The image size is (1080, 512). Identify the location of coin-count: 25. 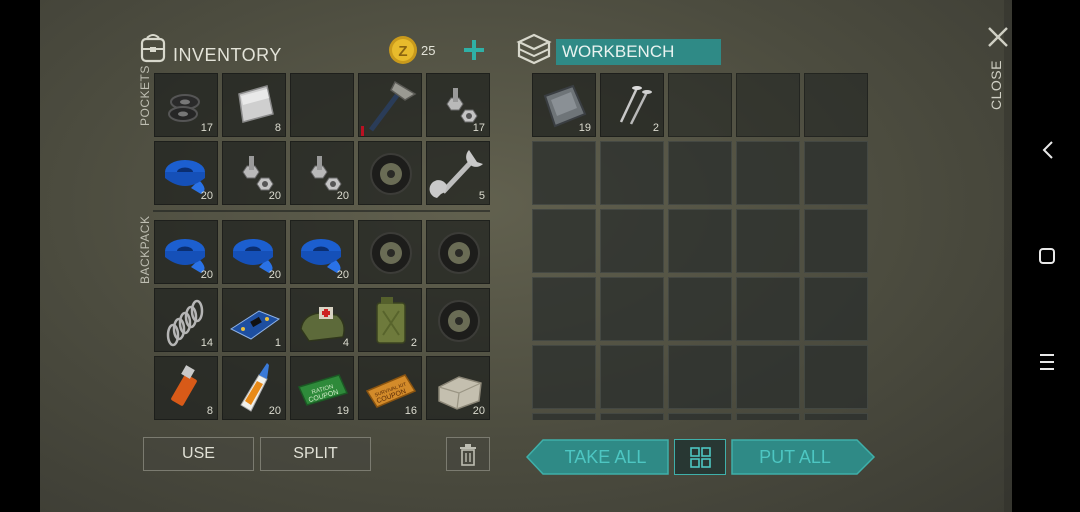
(428, 50).